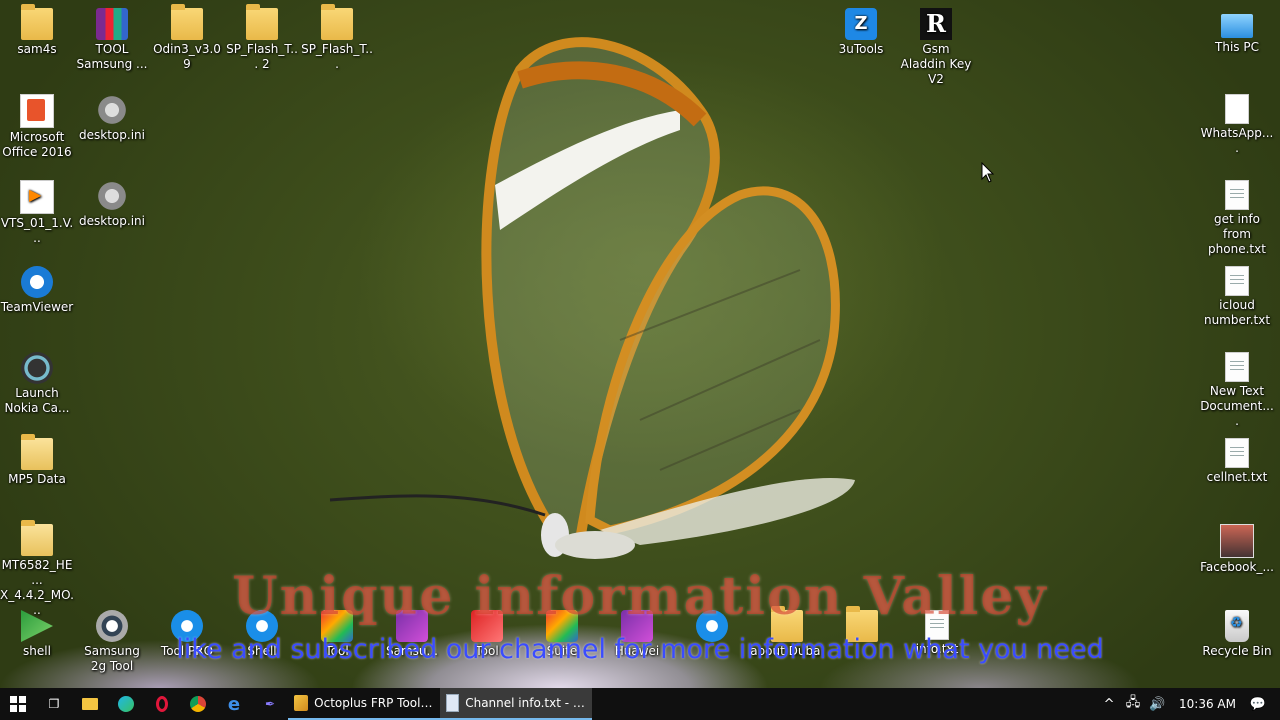 The height and width of the screenshot is (720, 1280). Describe the element at coordinates (37, 197) in the screenshot. I see `video-file-icon` at that location.